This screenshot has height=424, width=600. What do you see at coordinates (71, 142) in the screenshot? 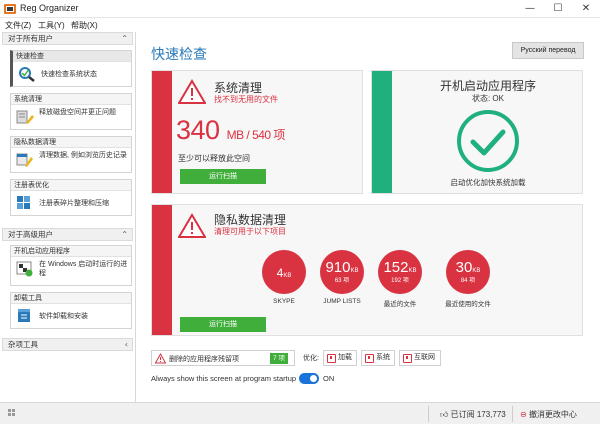
I see `sidebar-item-title: 隐私数据清理` at bounding box center [71, 142].